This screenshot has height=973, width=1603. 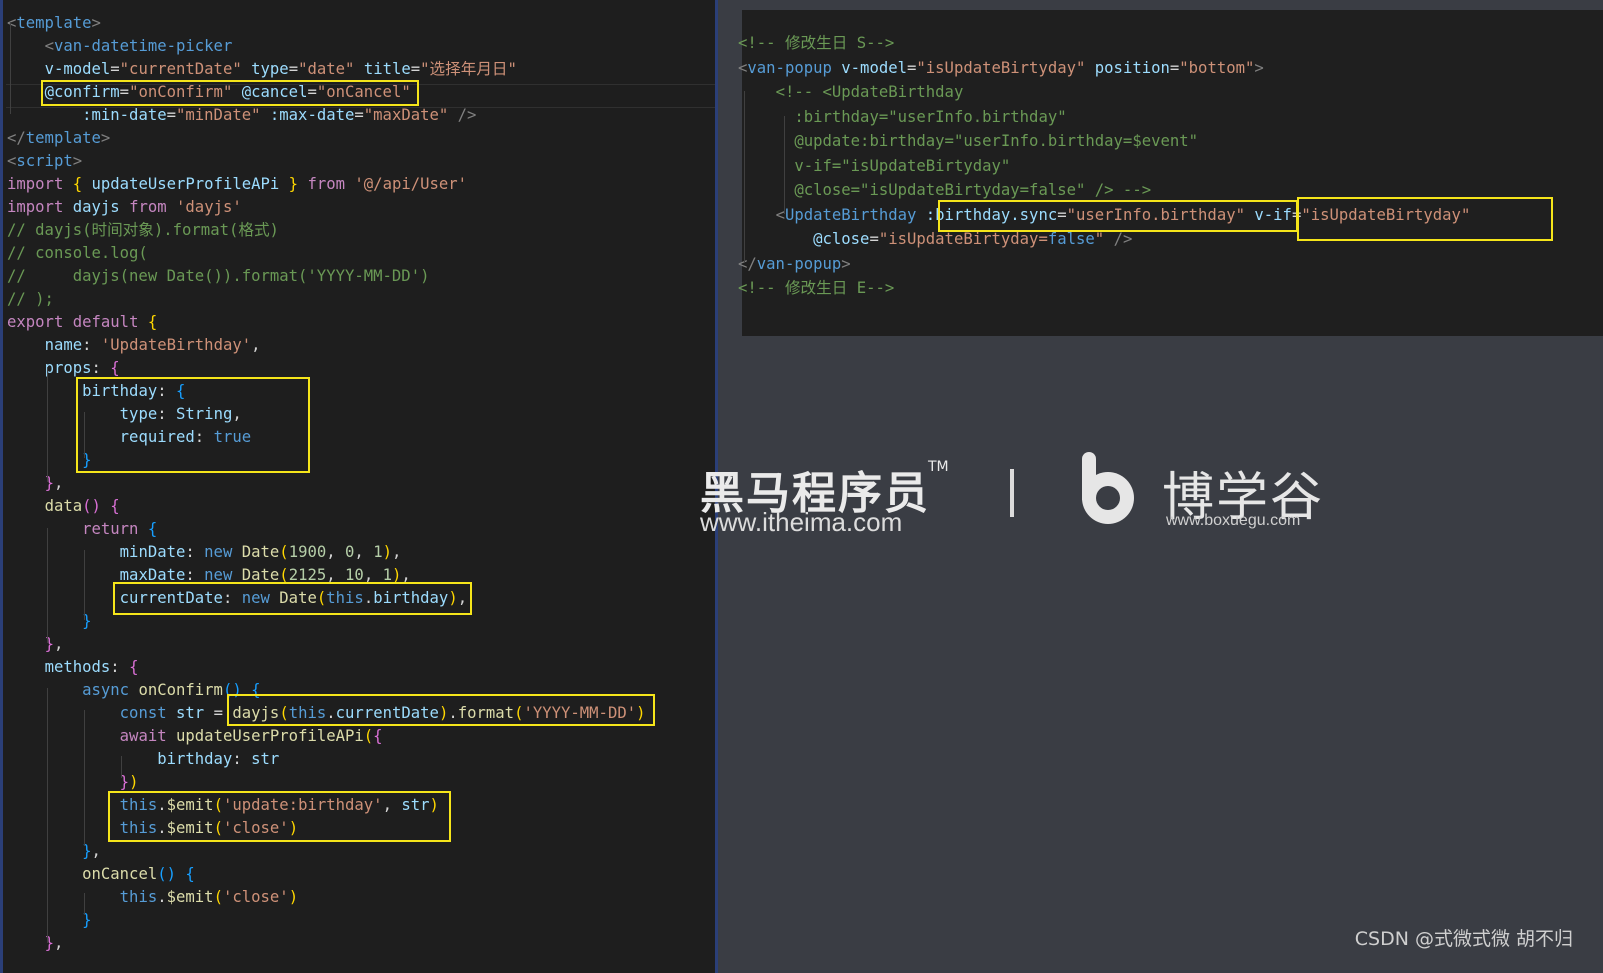 I want to click on code-token: v-if, so click(x=1273, y=214).